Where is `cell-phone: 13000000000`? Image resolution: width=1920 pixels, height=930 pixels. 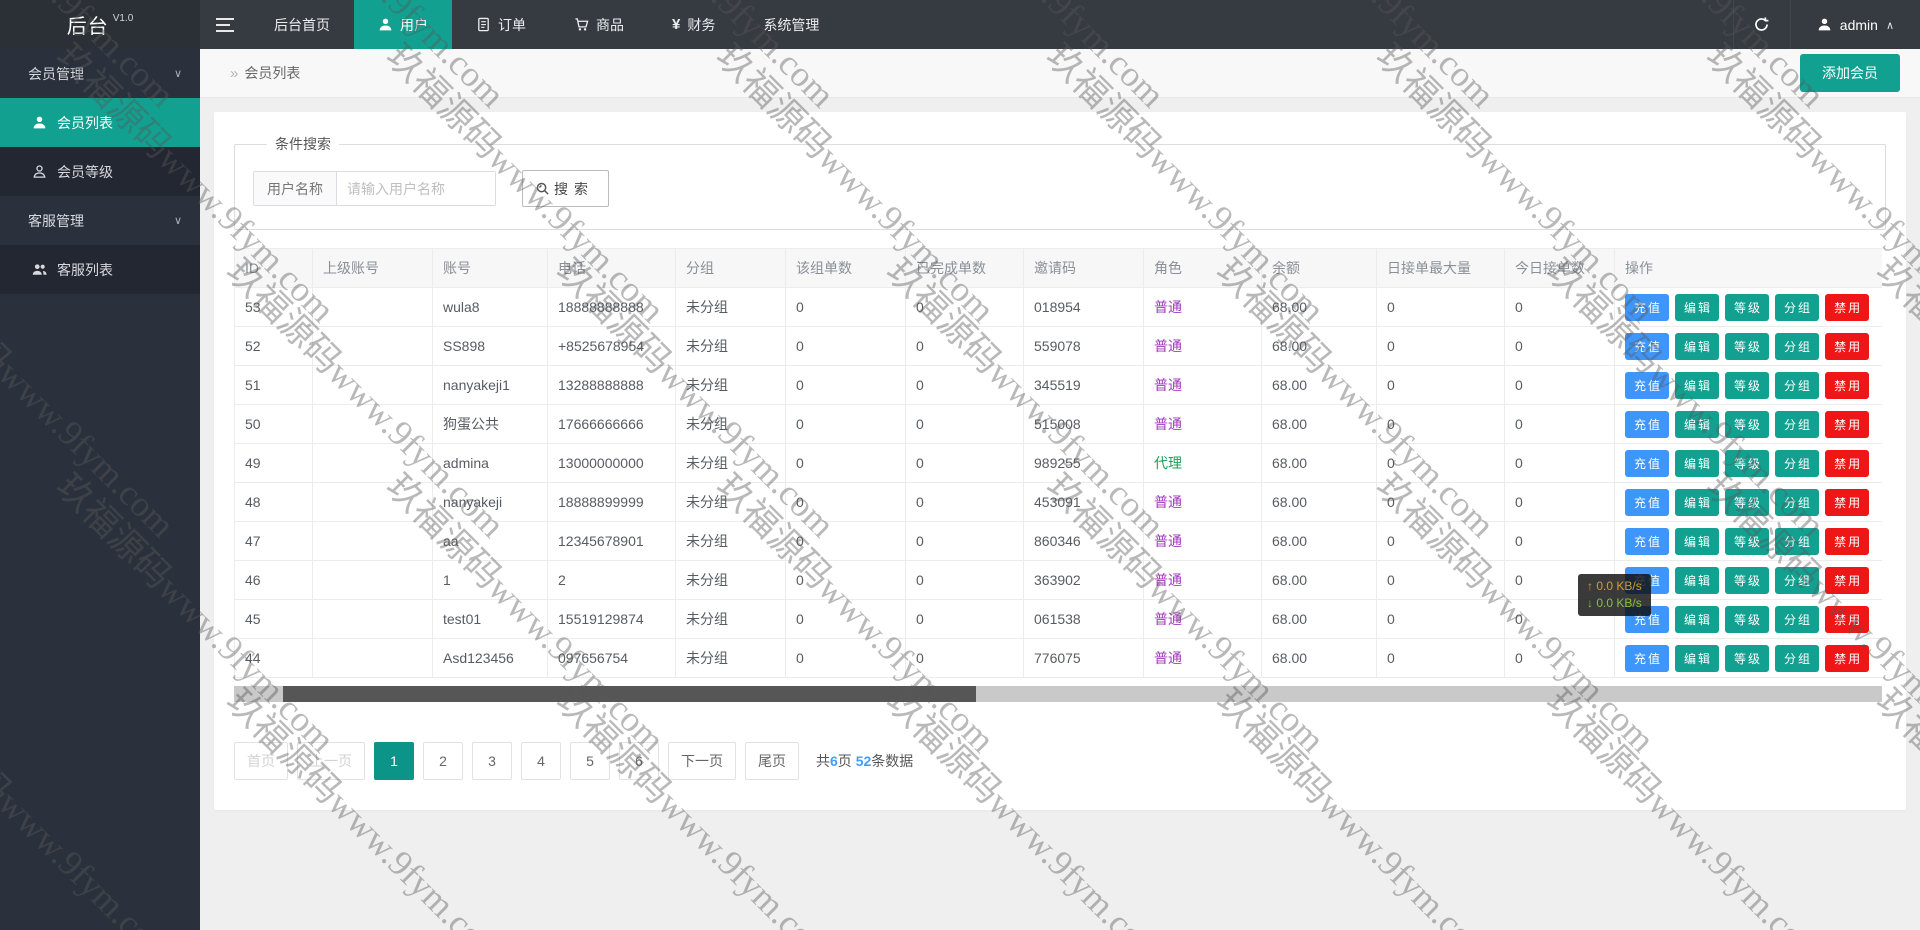
cell-phone: 13000000000 is located at coordinates (611, 463).